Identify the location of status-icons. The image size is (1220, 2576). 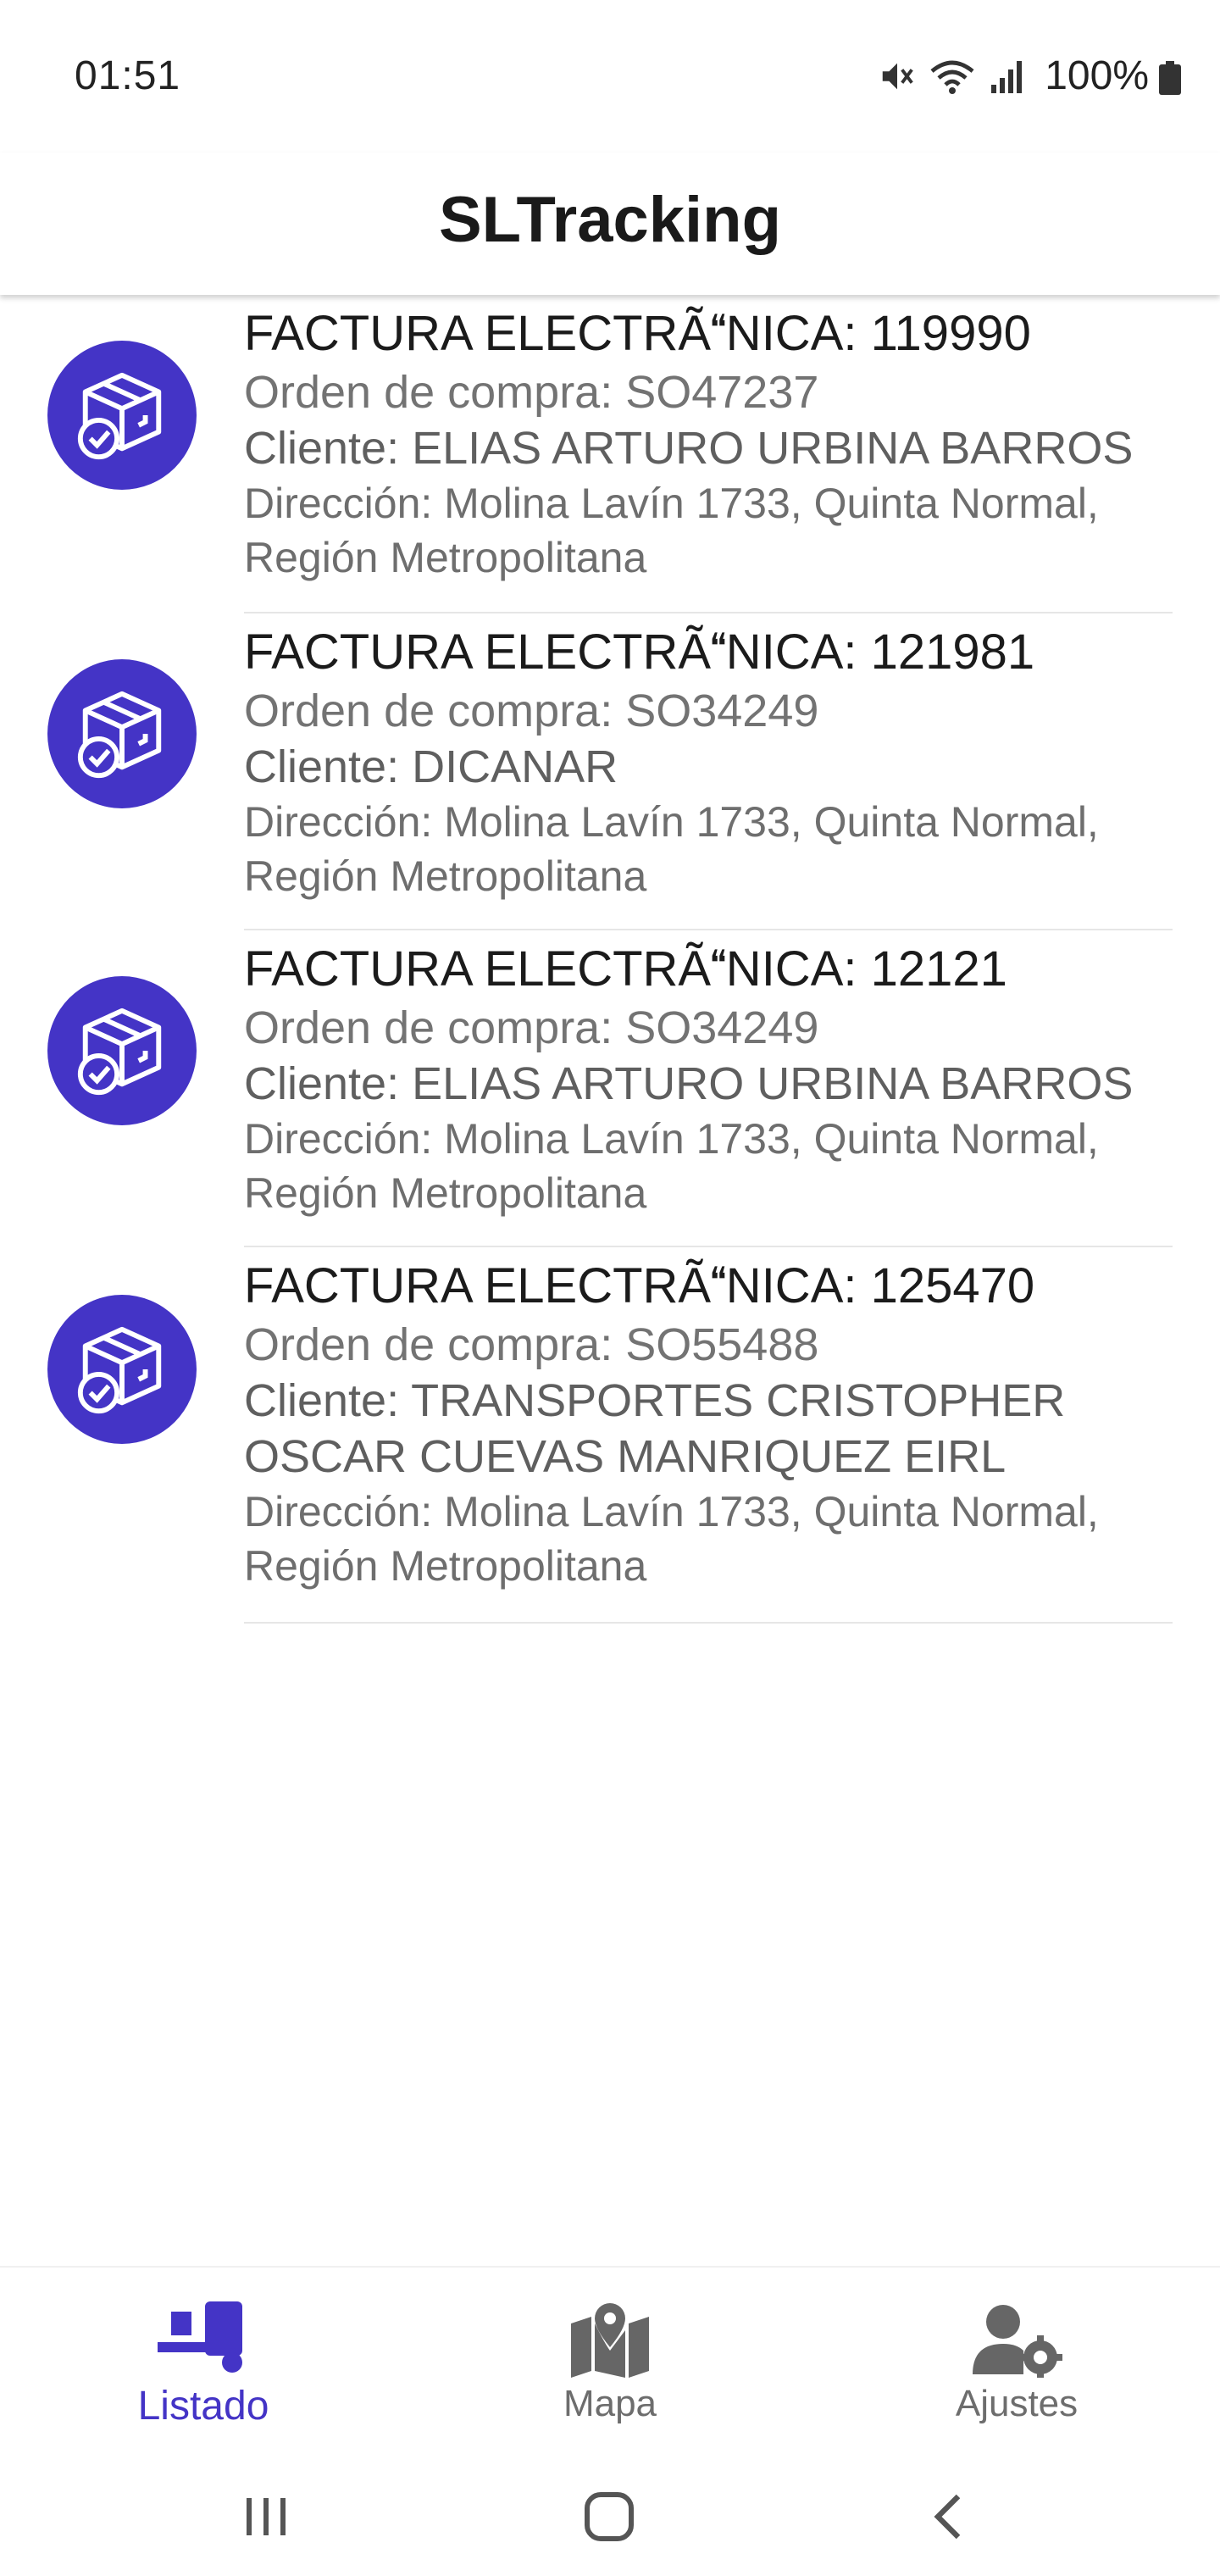
(951, 76).